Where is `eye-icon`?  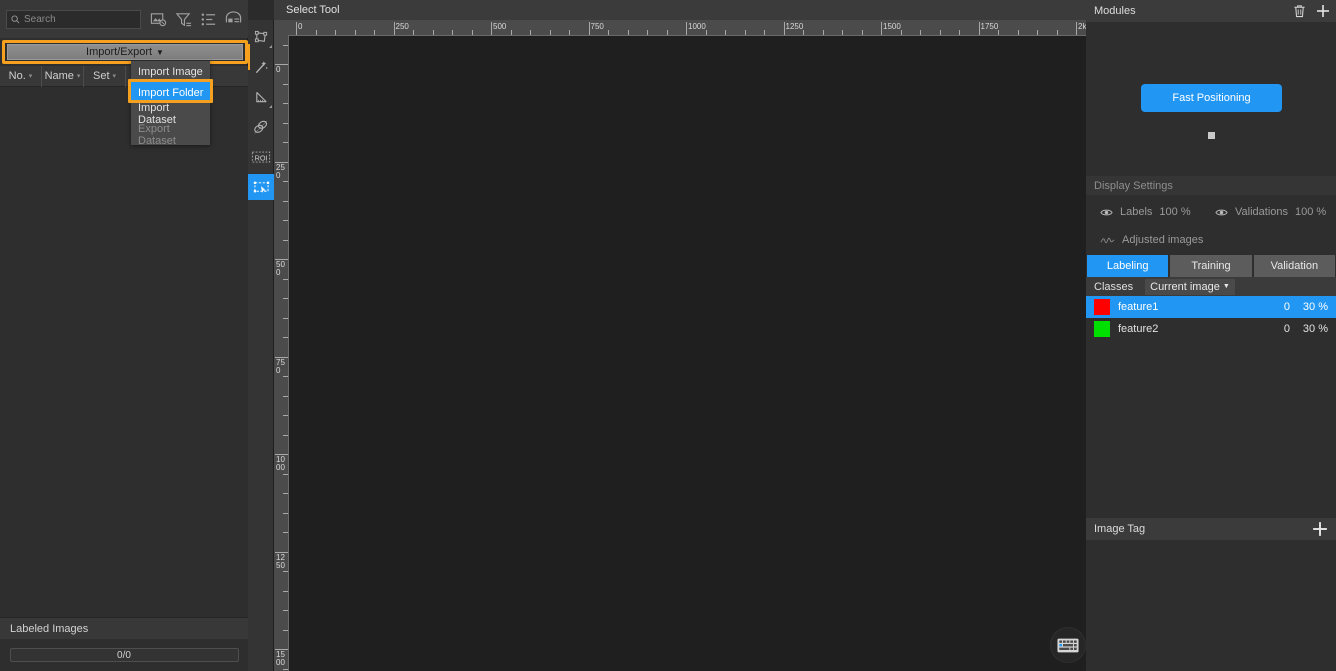
eye-icon is located at coordinates (1221, 212).